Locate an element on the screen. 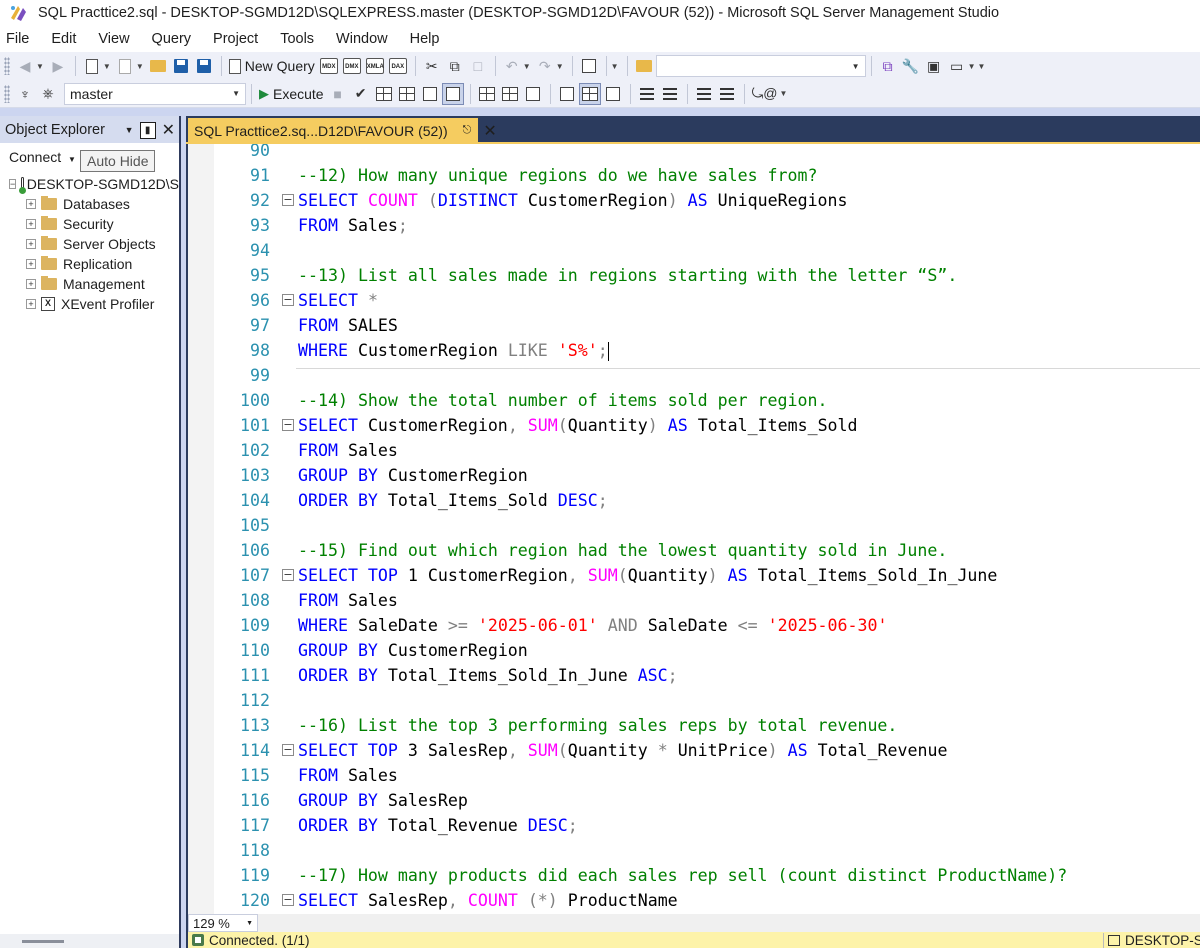  menu-view: View is located at coordinates (116, 39).